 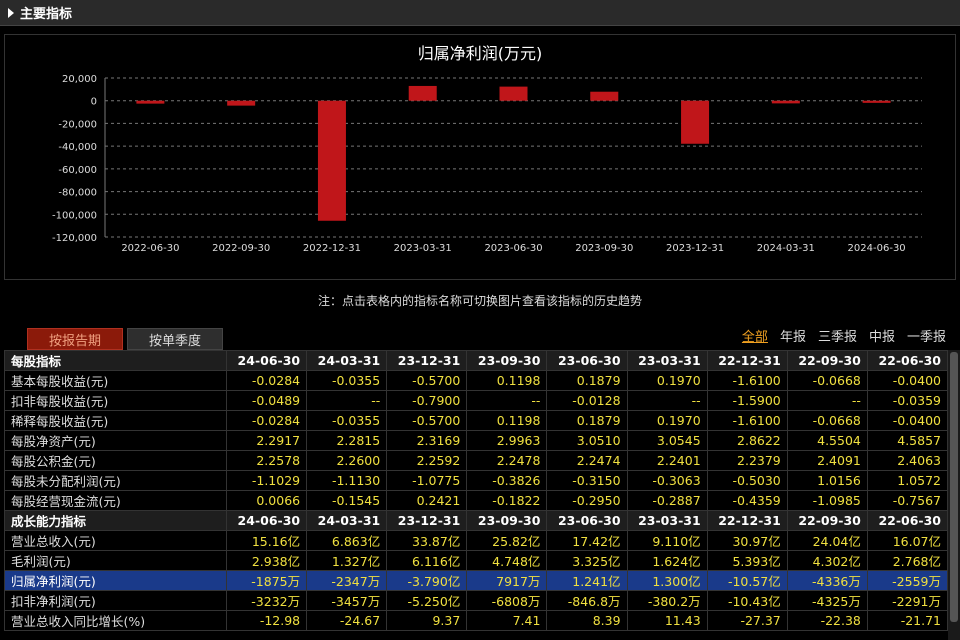 I want to click on row-label: 每股经营现金流(元), so click(x=115, y=500).